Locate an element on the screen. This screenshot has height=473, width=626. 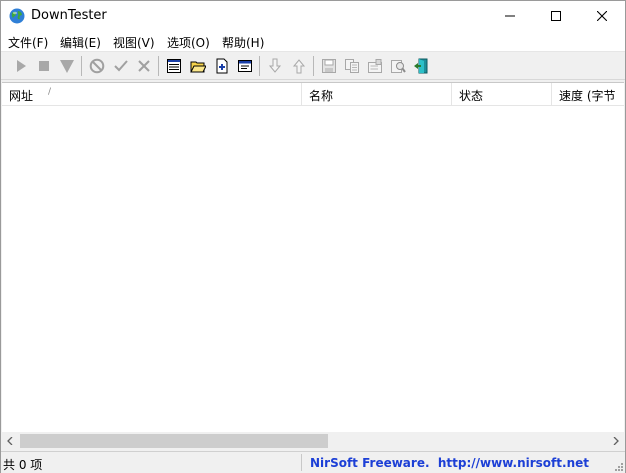
minimize-icon is located at coordinates (510, 16).